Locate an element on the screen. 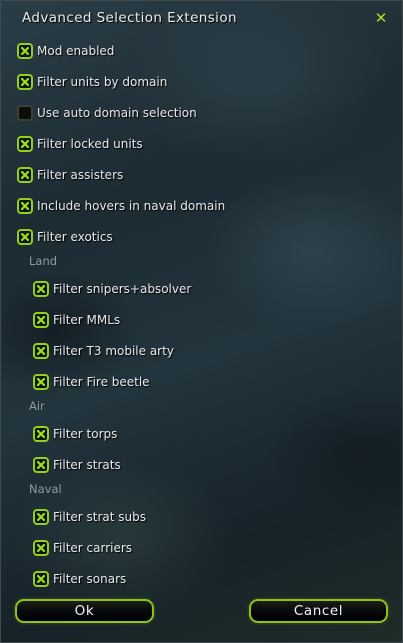 The height and width of the screenshot is (643, 403). option-label: Filter units by domain is located at coordinates (102, 82).